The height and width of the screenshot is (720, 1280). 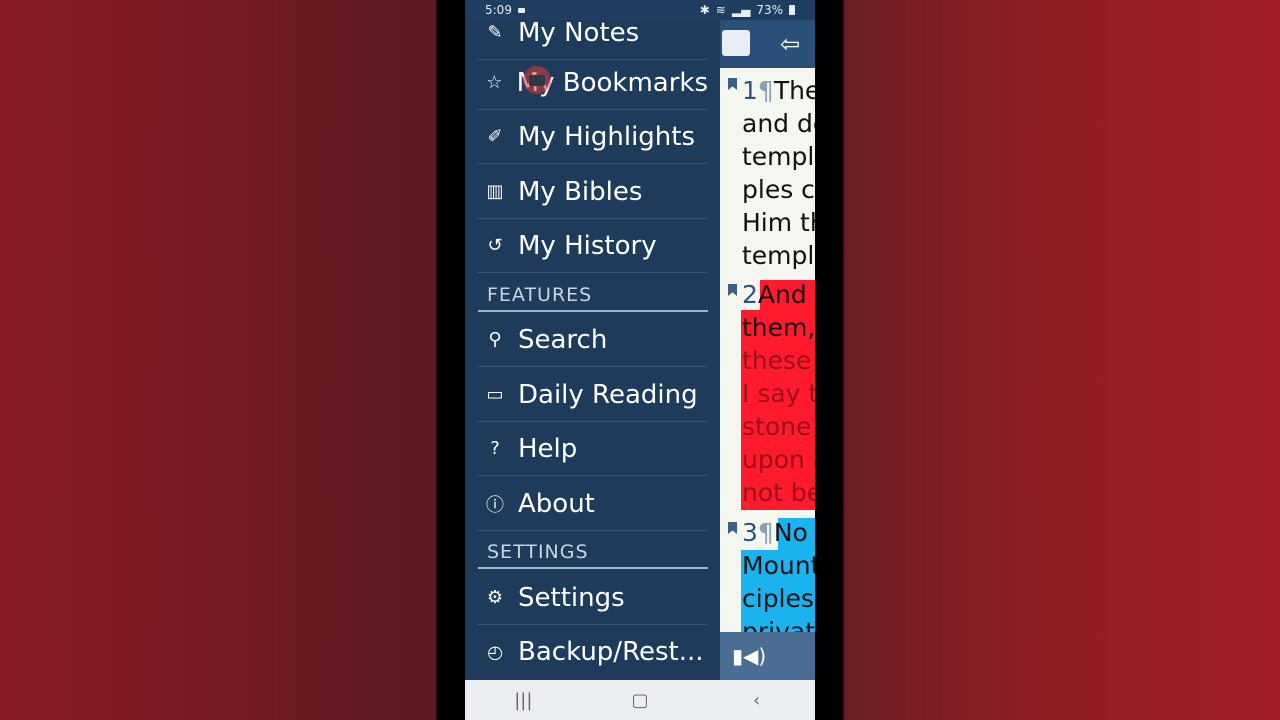 I want to click on drawer-item-settings: ⚙ Settings, so click(x=593, y=598).